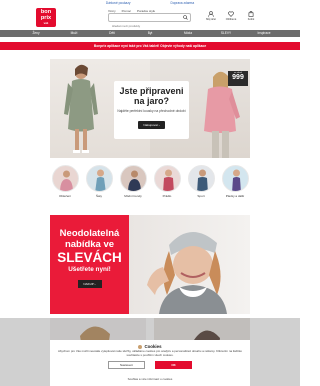 This screenshot has width=320, height=386. I want to click on sale-line1: Neodolatelná, so click(89, 233).